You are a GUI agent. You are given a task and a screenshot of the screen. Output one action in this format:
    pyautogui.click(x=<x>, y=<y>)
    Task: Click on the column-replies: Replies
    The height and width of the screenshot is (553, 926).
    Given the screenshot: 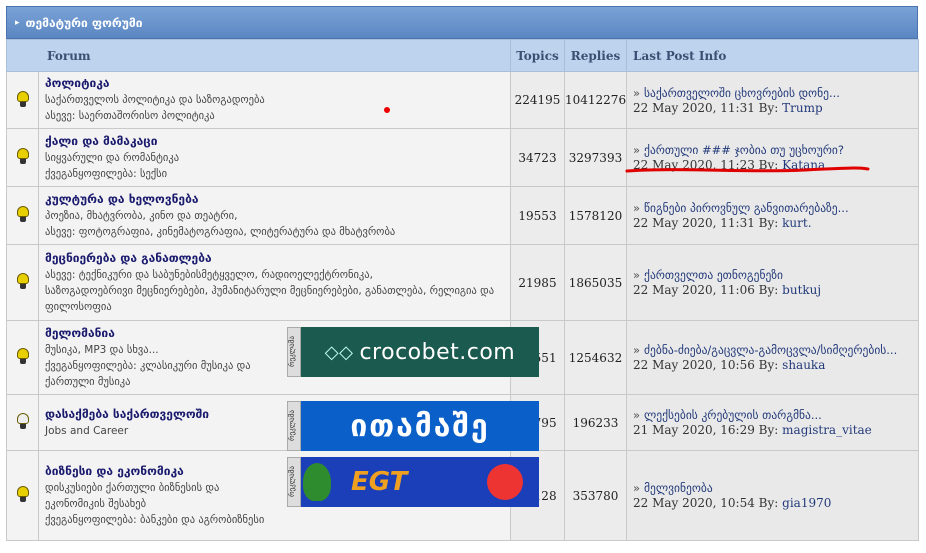 What is the action you would take?
    pyautogui.click(x=595, y=55)
    